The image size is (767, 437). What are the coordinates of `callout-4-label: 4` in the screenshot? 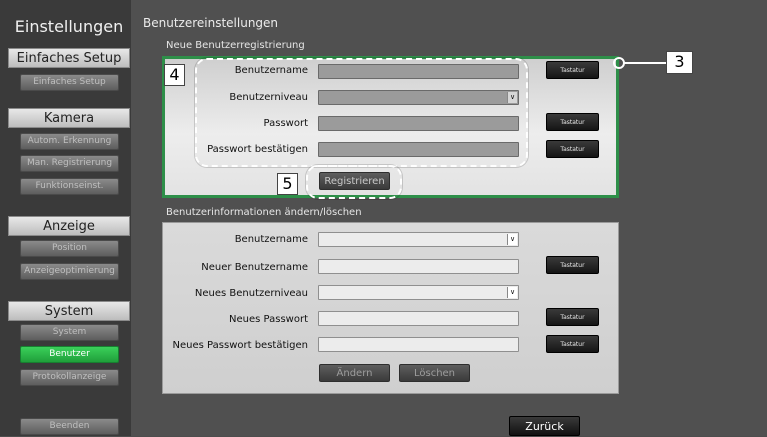 It's located at (174, 75).